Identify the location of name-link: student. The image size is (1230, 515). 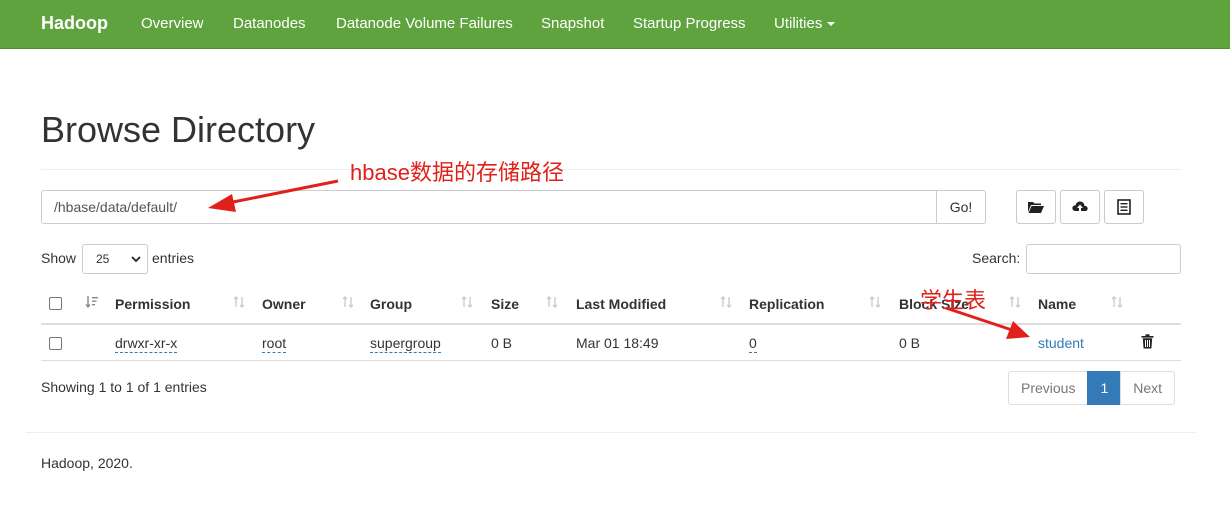
(1061, 343).